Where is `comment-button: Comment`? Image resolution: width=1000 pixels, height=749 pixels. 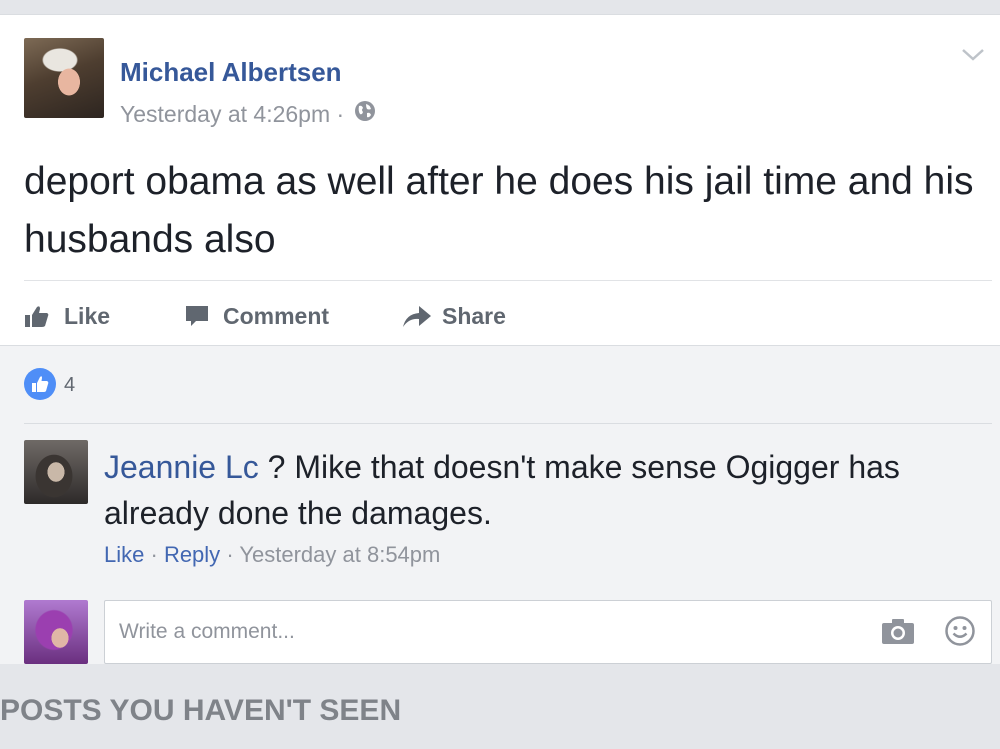
comment-button: Comment is located at coordinates (264, 318).